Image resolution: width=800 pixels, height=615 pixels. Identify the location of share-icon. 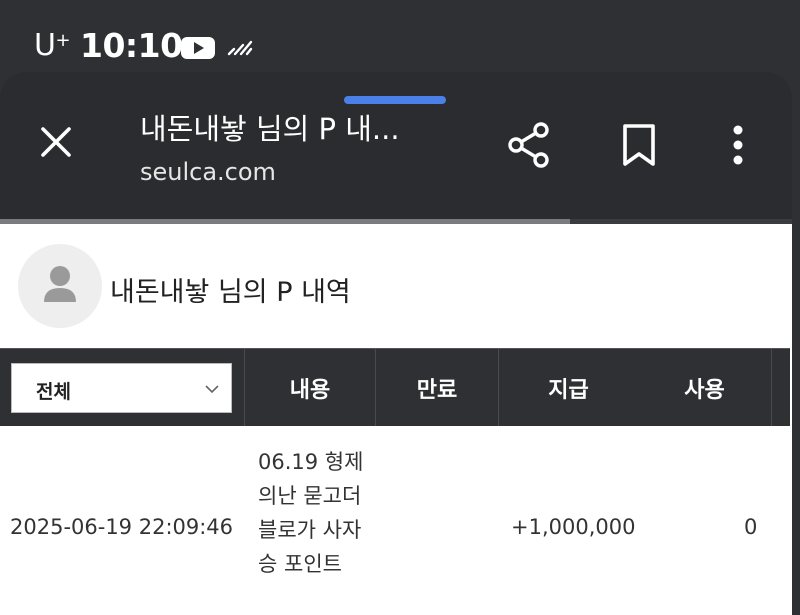
(528, 145).